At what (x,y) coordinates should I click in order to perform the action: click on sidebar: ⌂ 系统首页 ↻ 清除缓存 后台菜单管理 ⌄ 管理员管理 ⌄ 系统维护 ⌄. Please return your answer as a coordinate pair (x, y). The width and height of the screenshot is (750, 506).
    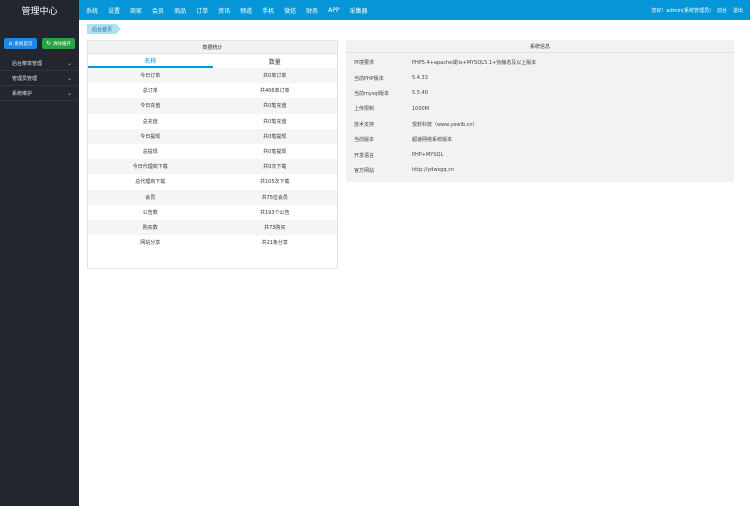
    Looking at the image, I should click on (39, 263).